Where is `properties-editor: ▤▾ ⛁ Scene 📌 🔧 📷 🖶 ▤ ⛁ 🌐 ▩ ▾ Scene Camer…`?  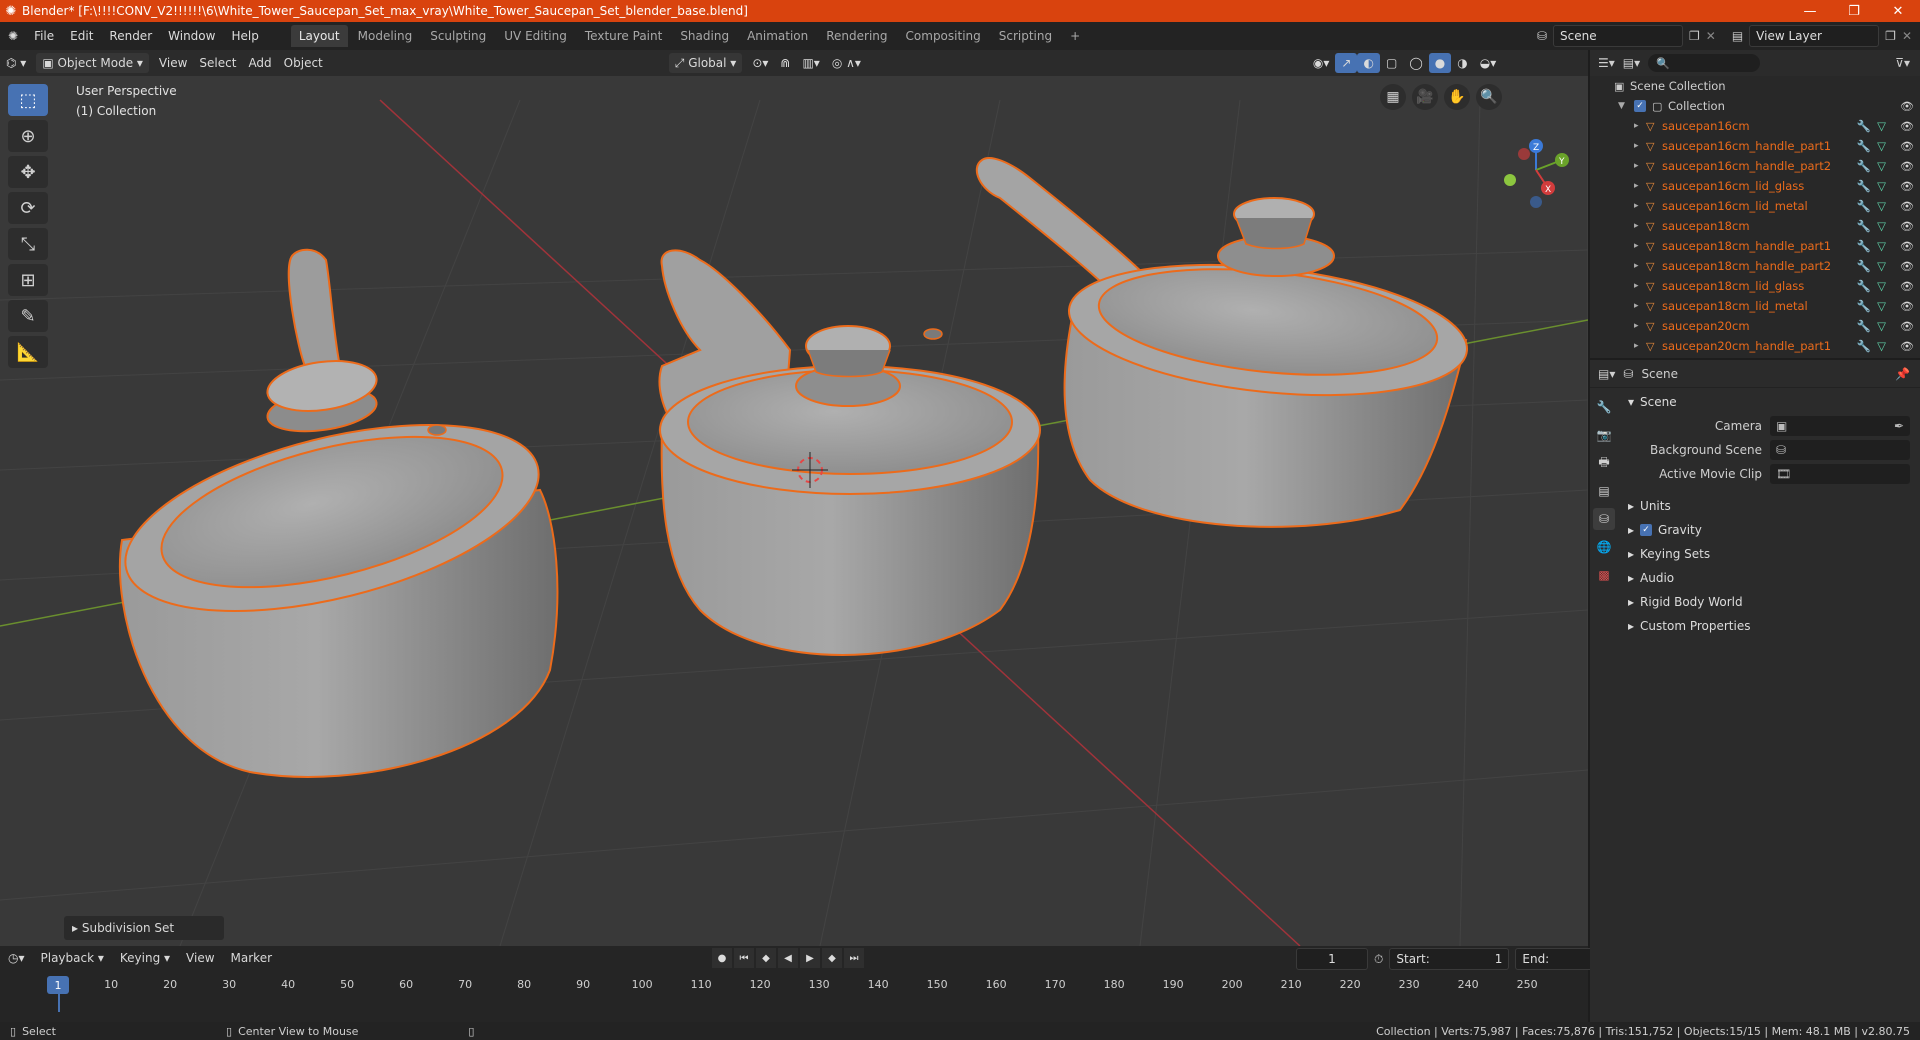
properties-editor: ▤▾ ⛁ Scene 📌 🔧 📷 🖶 ▤ ⛁ 🌐 ▩ ▾ Scene Camer… is located at coordinates (1755, 691).